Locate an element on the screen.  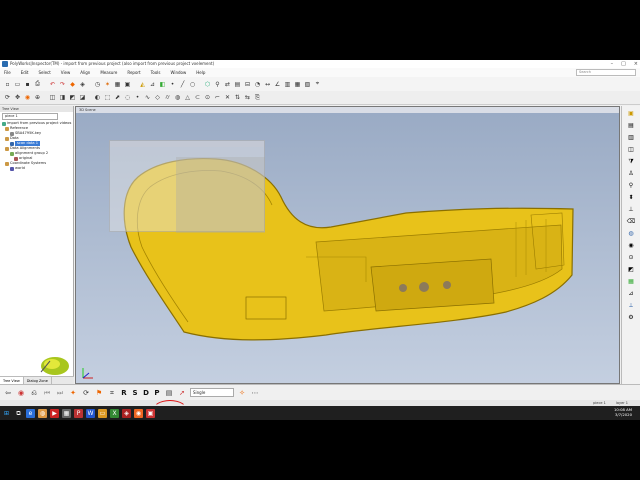
curve-icon: ∿ is located at coordinates (147, 97).